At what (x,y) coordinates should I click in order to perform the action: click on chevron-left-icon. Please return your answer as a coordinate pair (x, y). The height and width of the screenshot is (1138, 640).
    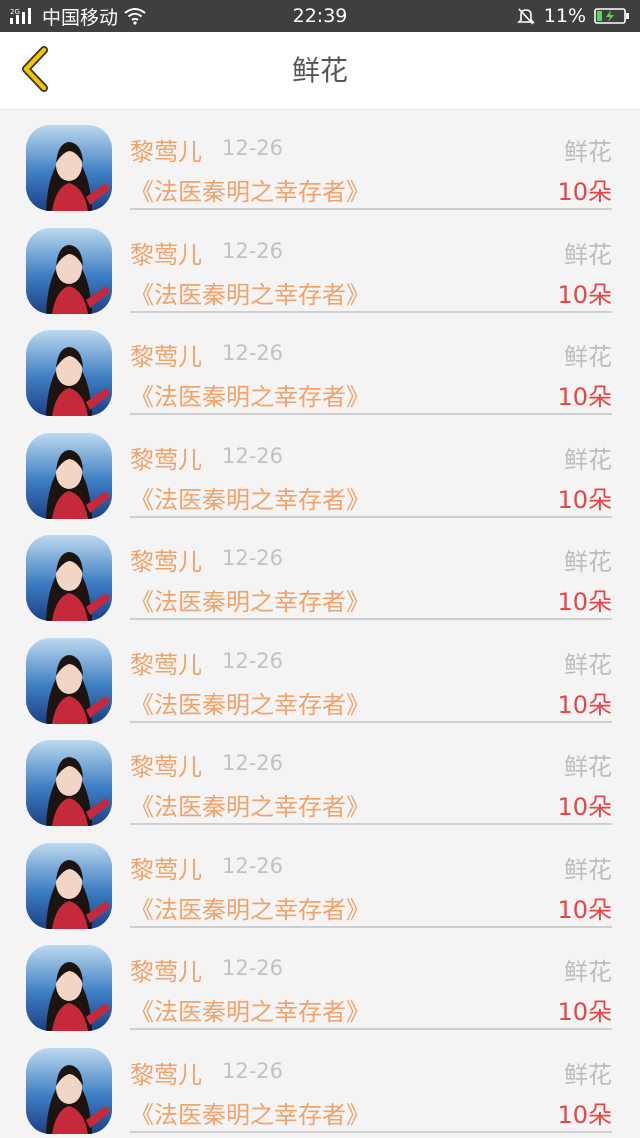
    Looking at the image, I should click on (35, 71).